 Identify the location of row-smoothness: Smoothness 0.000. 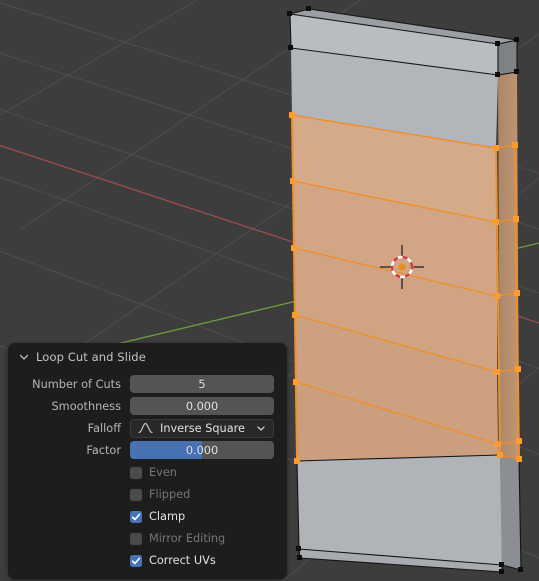
(147, 406).